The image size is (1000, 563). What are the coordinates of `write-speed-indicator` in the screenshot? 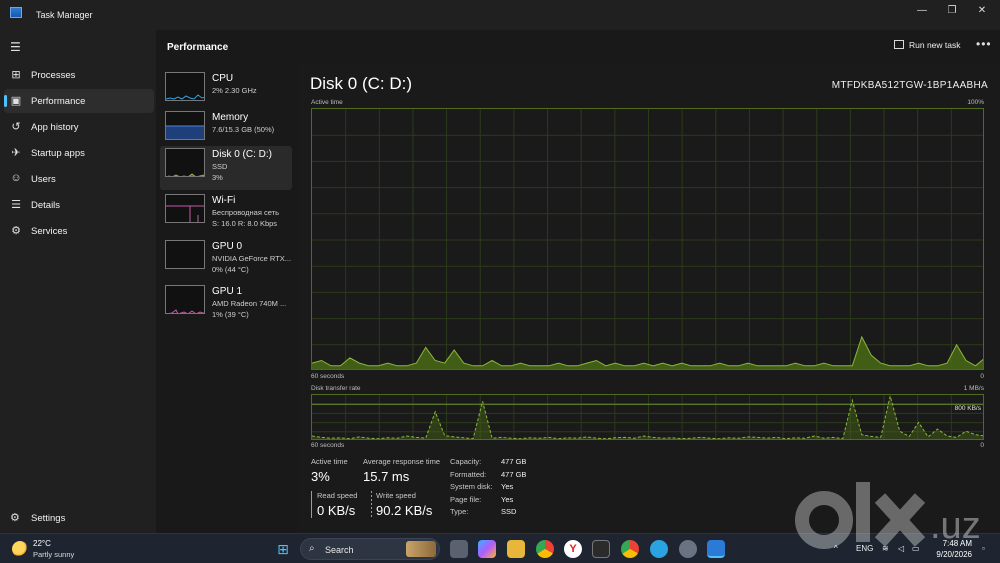 It's located at (371, 504).